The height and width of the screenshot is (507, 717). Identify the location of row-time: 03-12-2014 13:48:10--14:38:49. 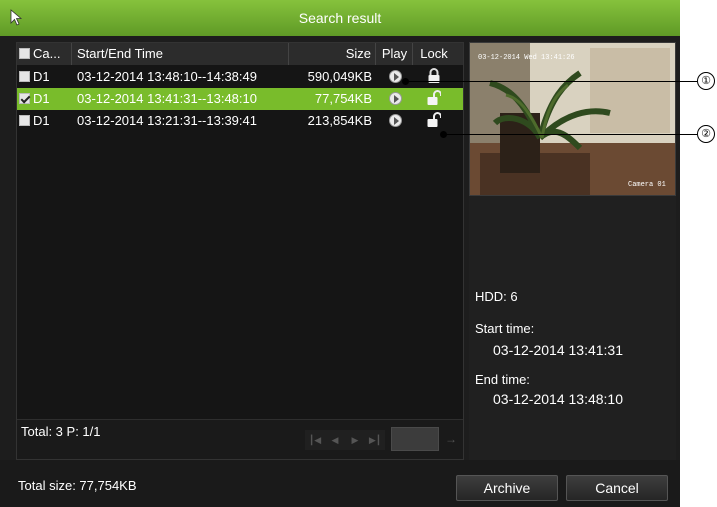
(167, 76).